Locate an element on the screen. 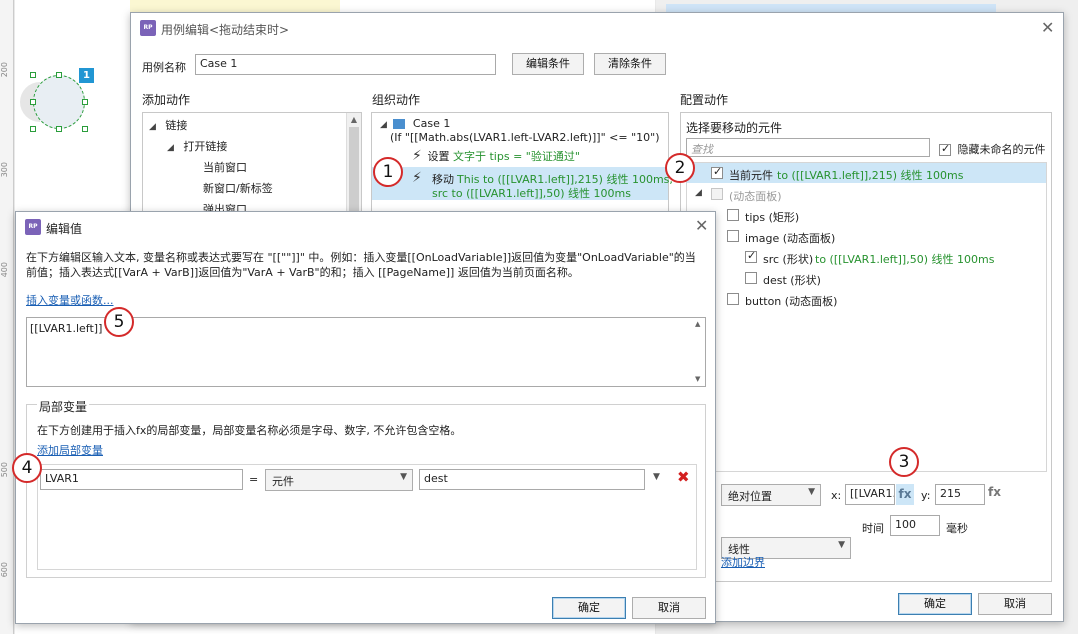  x-label: x: is located at coordinates (836, 495).